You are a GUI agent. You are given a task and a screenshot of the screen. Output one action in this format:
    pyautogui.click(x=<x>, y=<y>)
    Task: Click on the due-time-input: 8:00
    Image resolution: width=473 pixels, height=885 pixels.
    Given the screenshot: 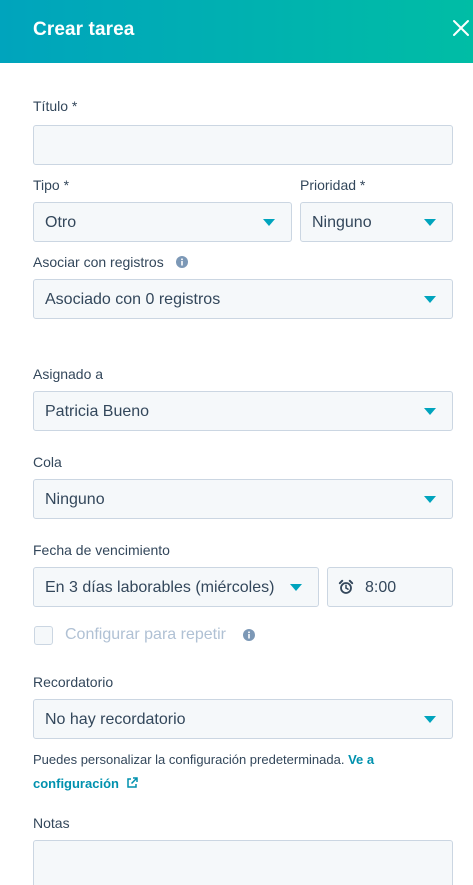 What is the action you would take?
    pyautogui.click(x=390, y=587)
    